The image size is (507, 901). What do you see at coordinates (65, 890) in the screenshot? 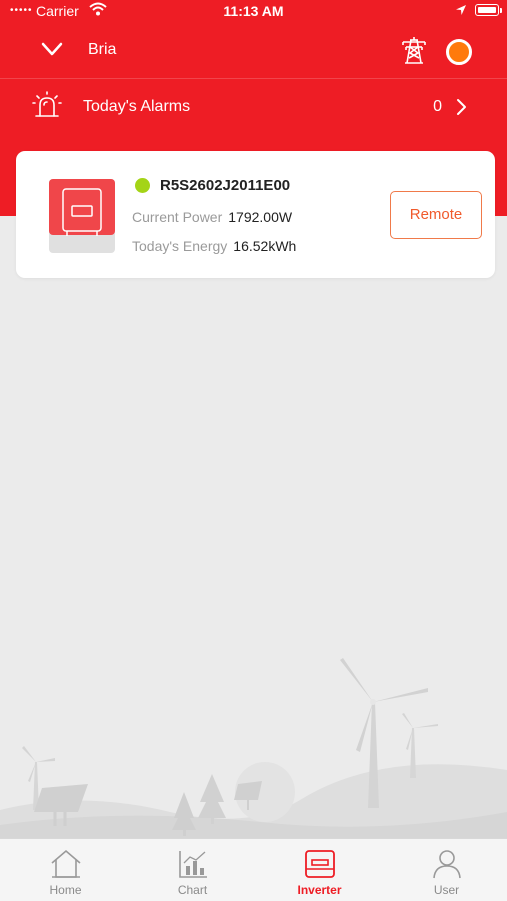
I see `tab-home-label: Home` at bounding box center [65, 890].